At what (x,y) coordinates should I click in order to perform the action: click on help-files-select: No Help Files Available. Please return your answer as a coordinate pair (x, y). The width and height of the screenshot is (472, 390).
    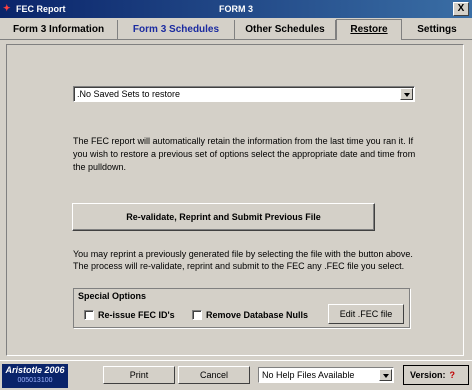
    Looking at the image, I should click on (326, 375).